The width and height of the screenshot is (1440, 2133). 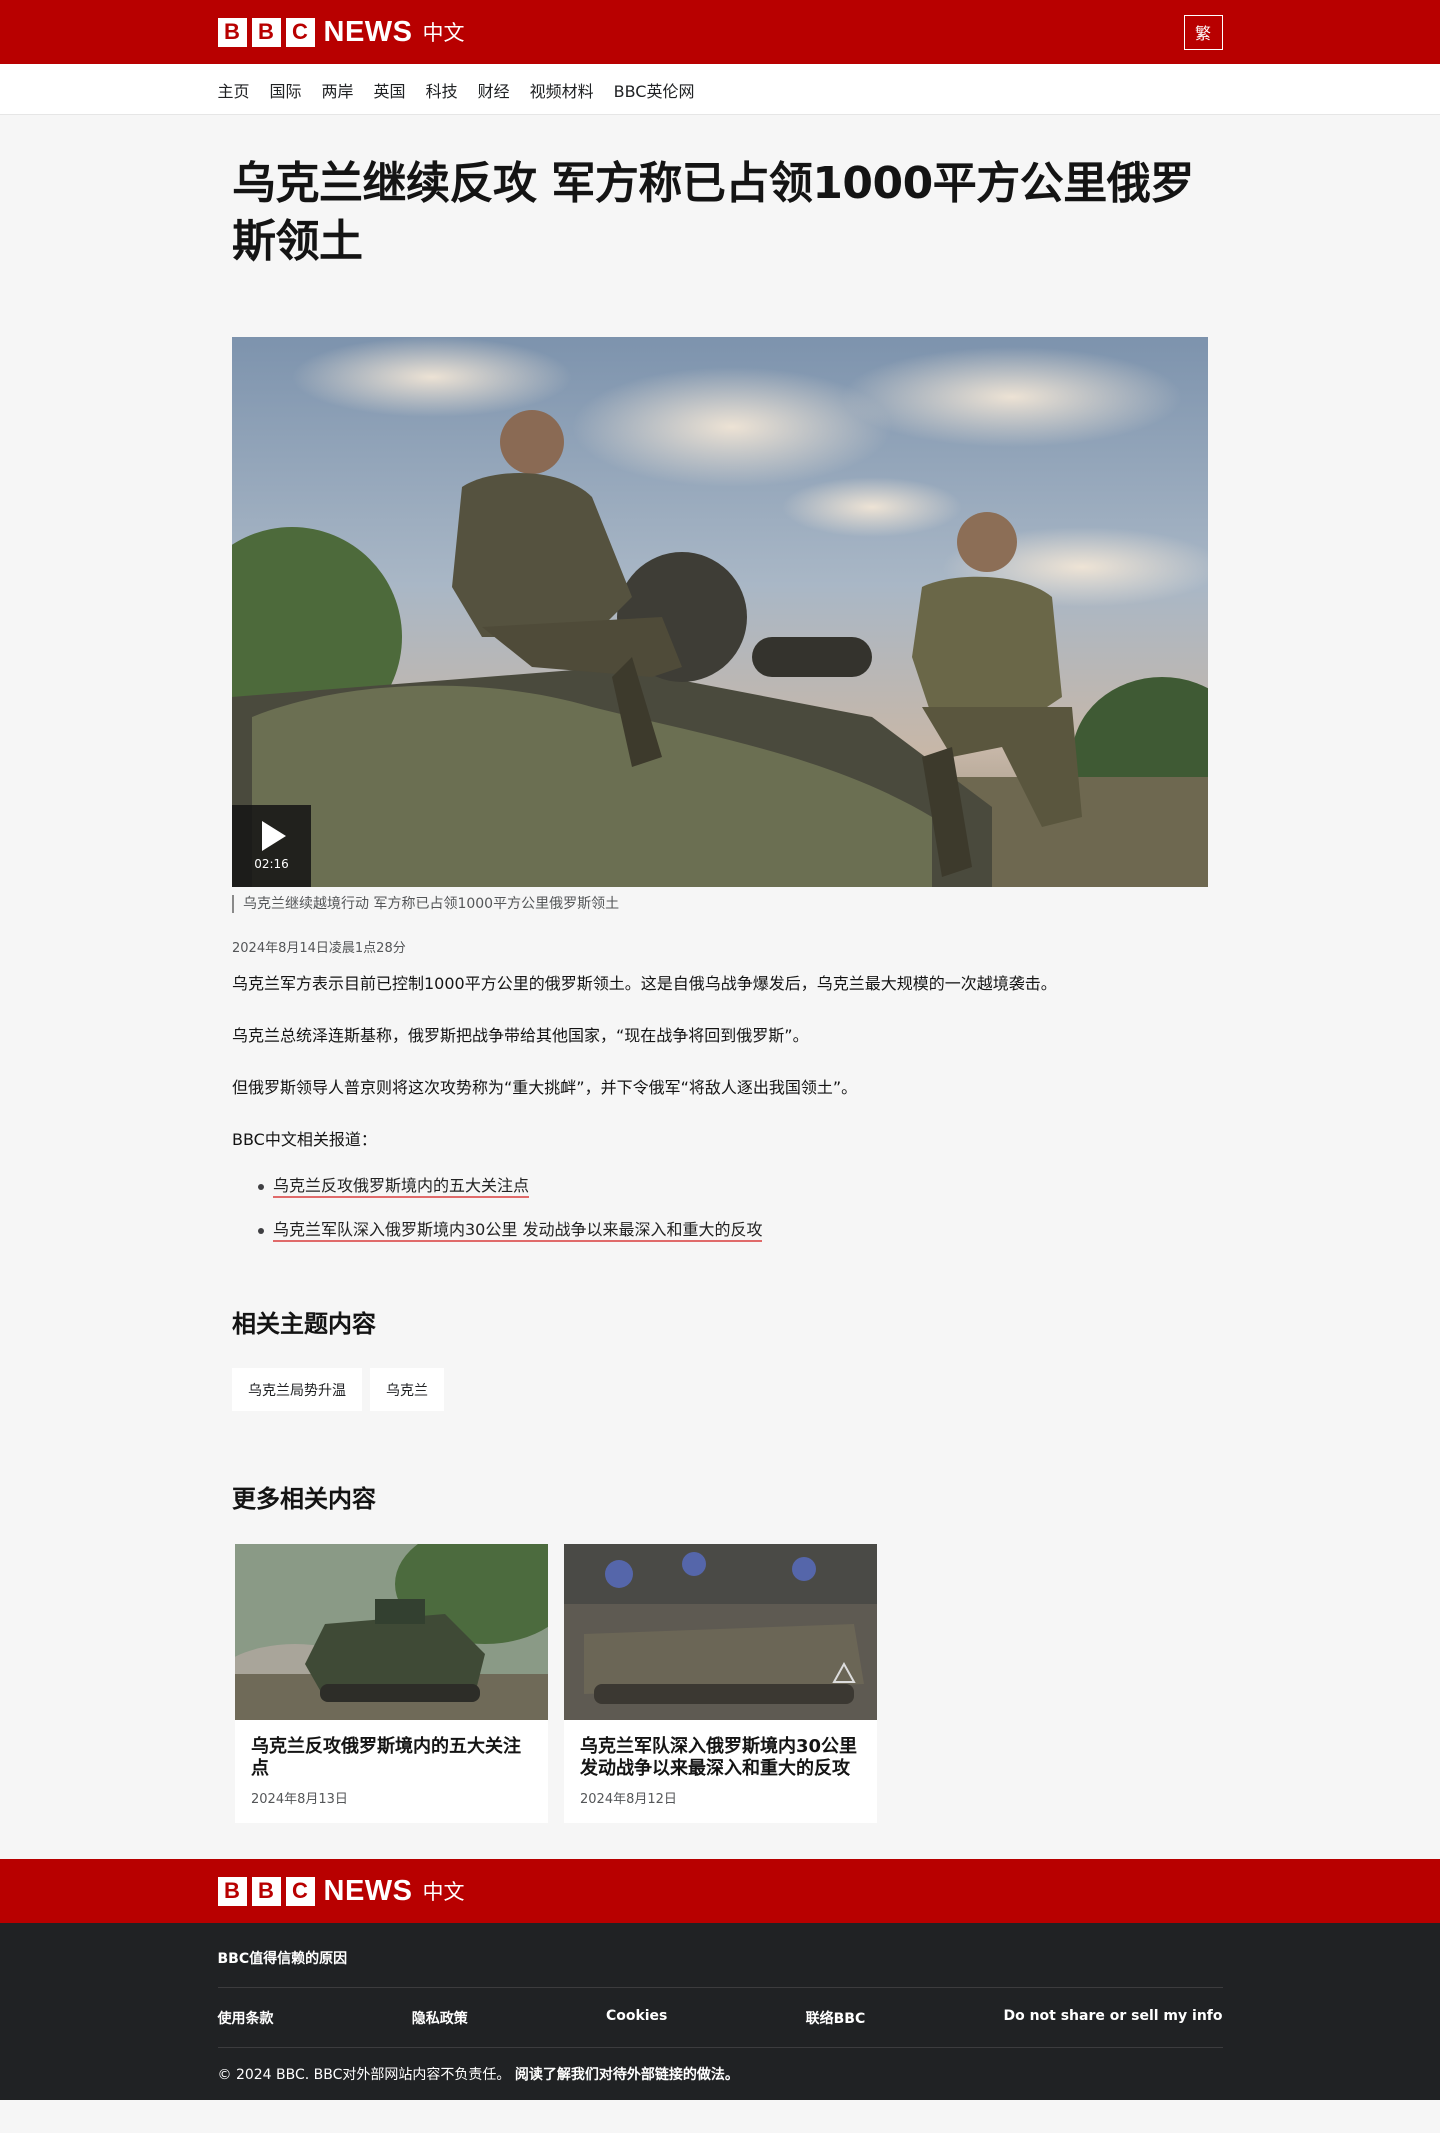 What do you see at coordinates (562, 90) in the screenshot?
I see `nav-item-video: 视频材料` at bounding box center [562, 90].